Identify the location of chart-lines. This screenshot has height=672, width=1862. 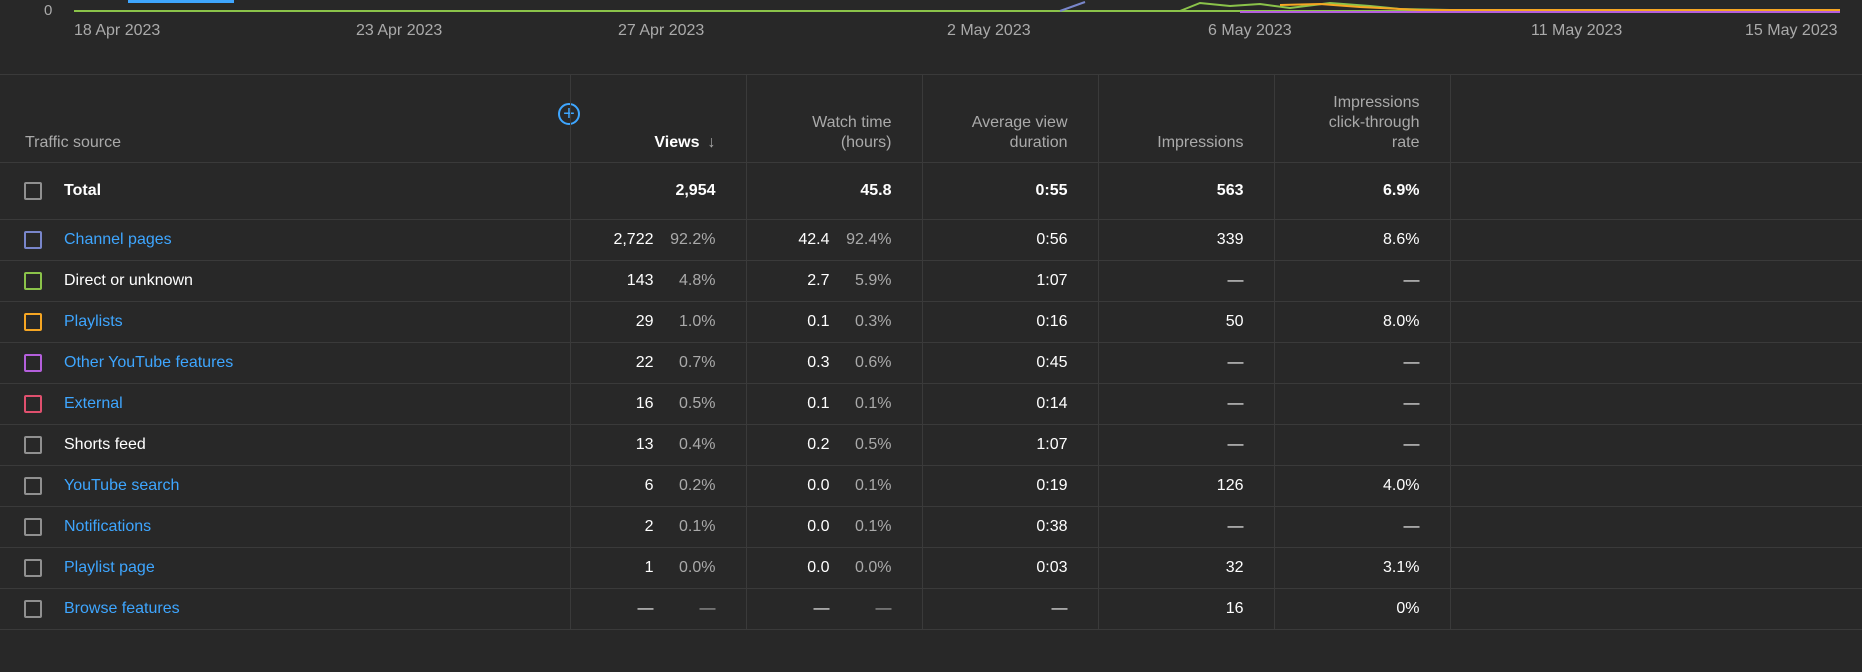
(957, 7).